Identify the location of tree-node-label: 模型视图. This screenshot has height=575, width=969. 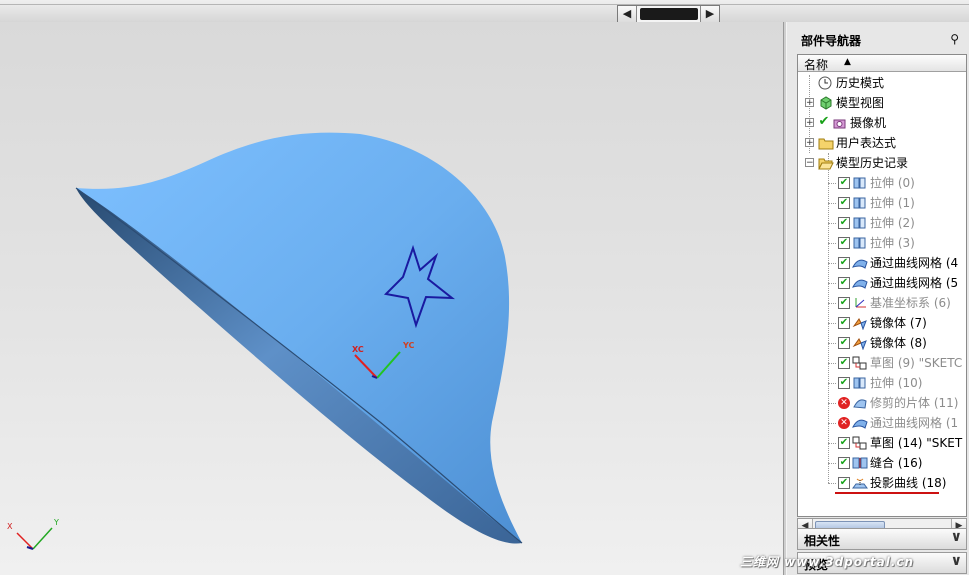
(860, 103).